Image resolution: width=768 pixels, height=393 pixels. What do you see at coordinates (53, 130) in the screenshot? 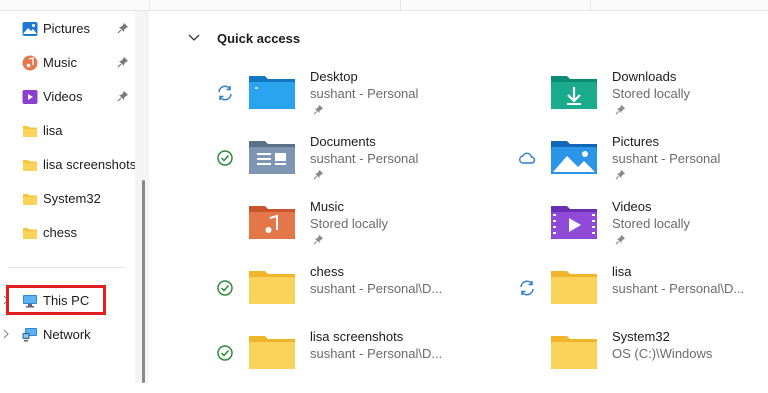
I see `sidebar-item-label: lisa` at bounding box center [53, 130].